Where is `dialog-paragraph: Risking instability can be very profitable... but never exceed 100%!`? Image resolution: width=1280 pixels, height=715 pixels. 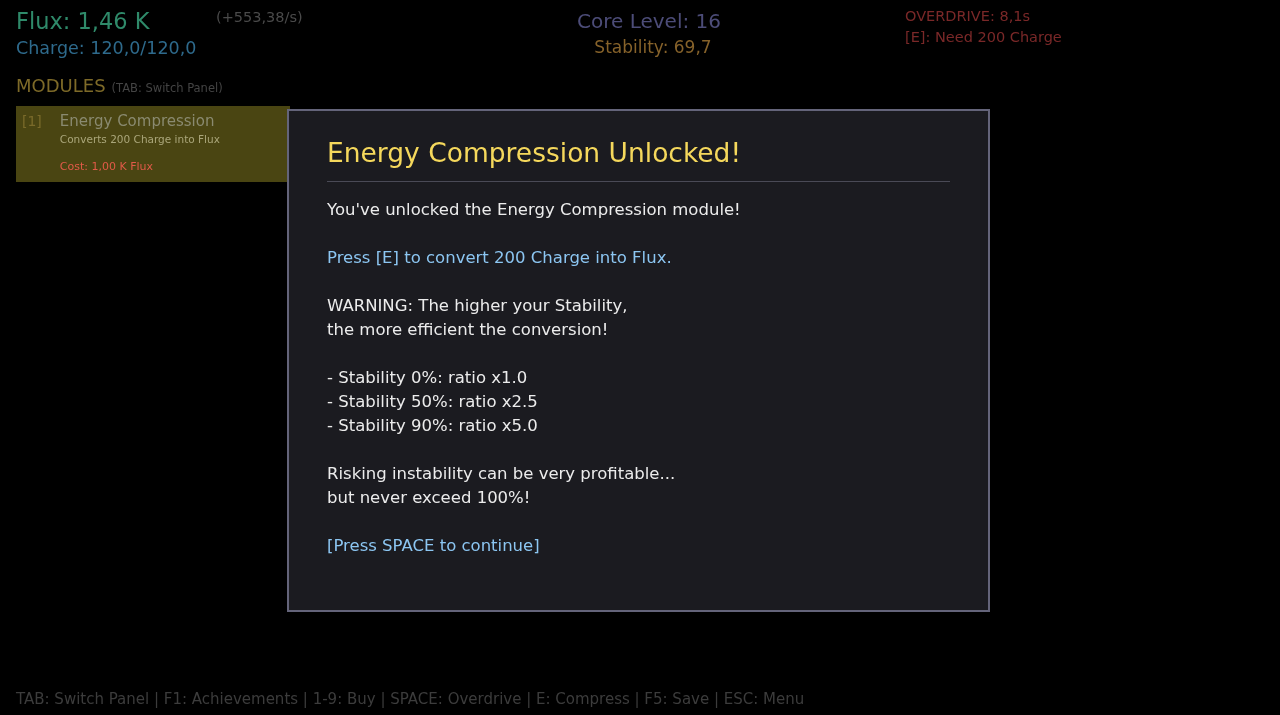 dialog-paragraph: Risking instability can be very profitable... but never exceed 100%! is located at coordinates (501, 486).